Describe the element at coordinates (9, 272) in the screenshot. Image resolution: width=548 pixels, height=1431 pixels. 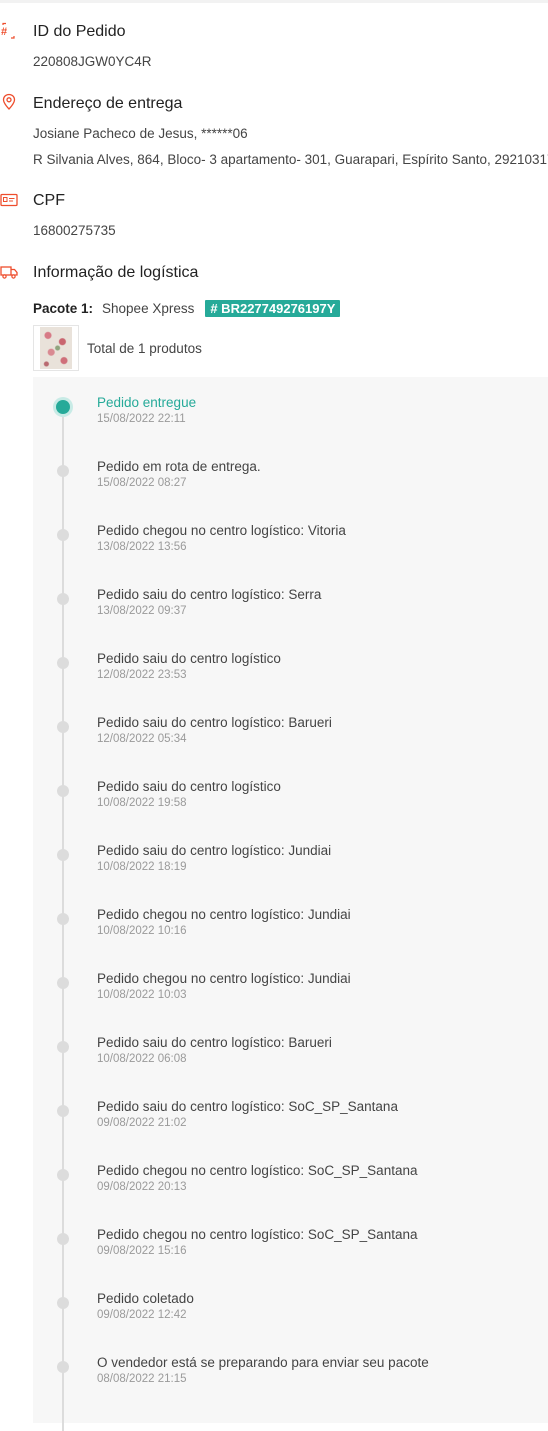
I see `truck-icon` at that location.